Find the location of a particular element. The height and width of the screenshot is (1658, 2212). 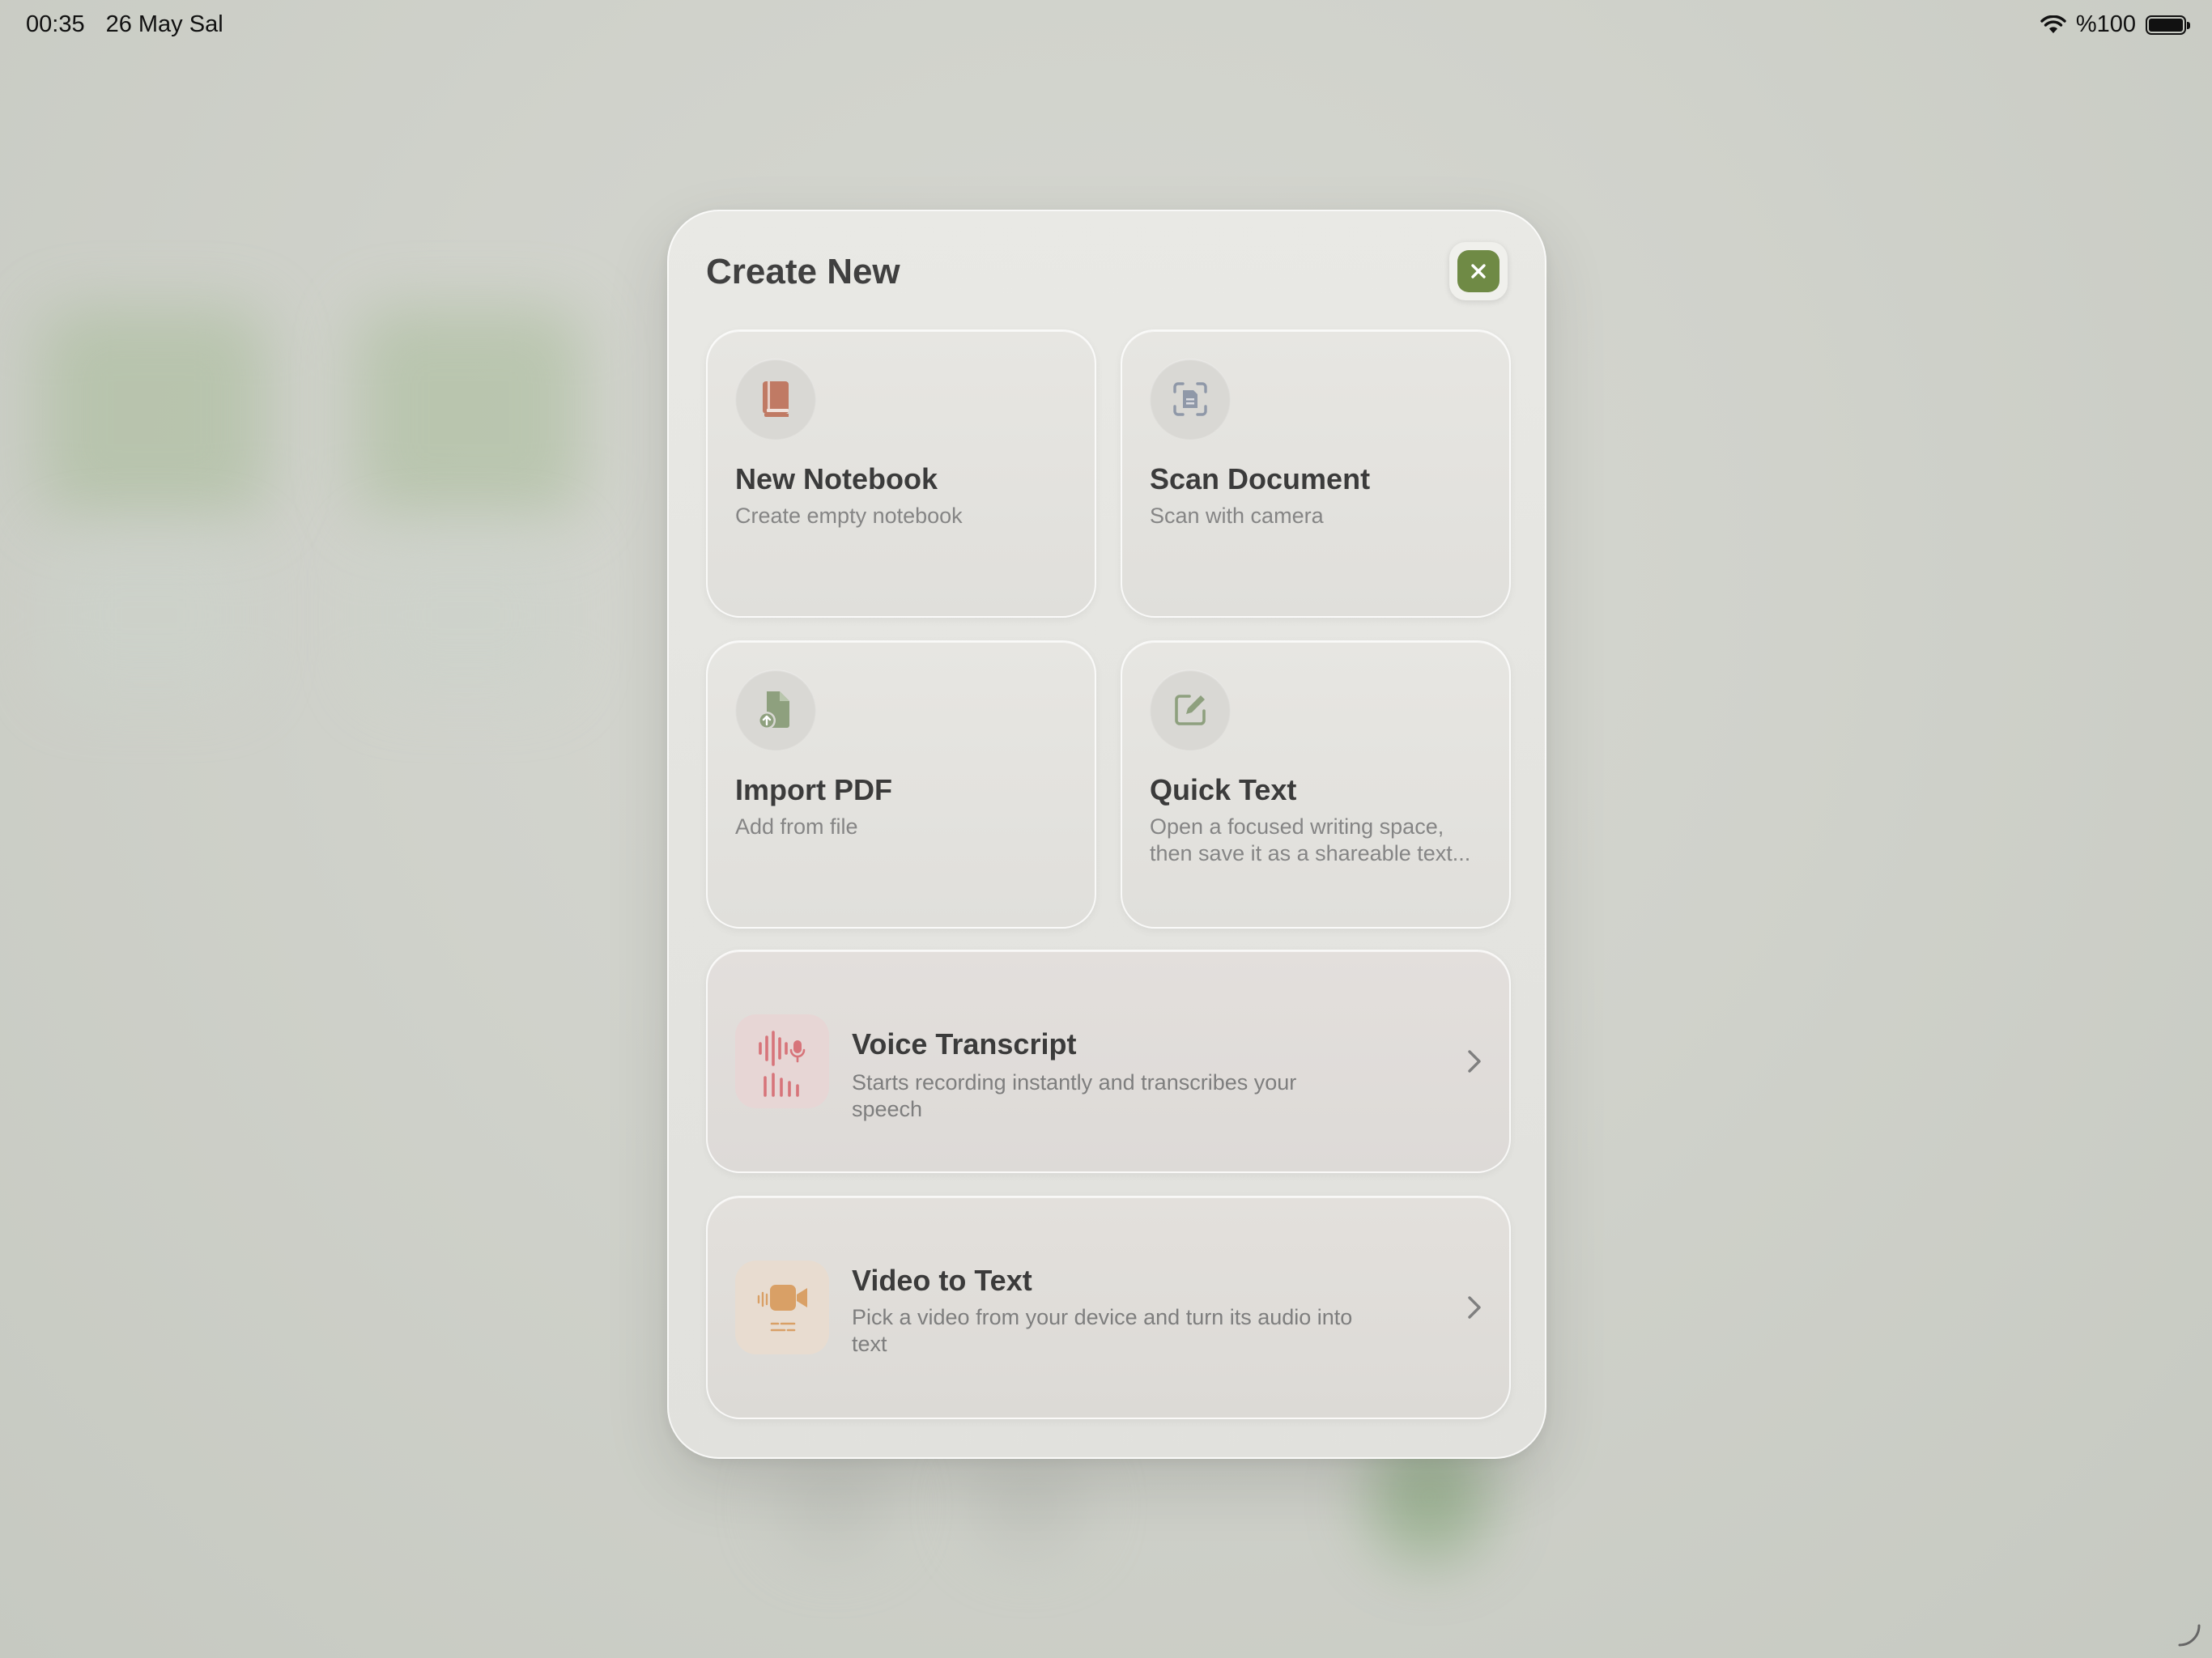

import-pdf-card: Import PDF Add from file is located at coordinates (901, 784).